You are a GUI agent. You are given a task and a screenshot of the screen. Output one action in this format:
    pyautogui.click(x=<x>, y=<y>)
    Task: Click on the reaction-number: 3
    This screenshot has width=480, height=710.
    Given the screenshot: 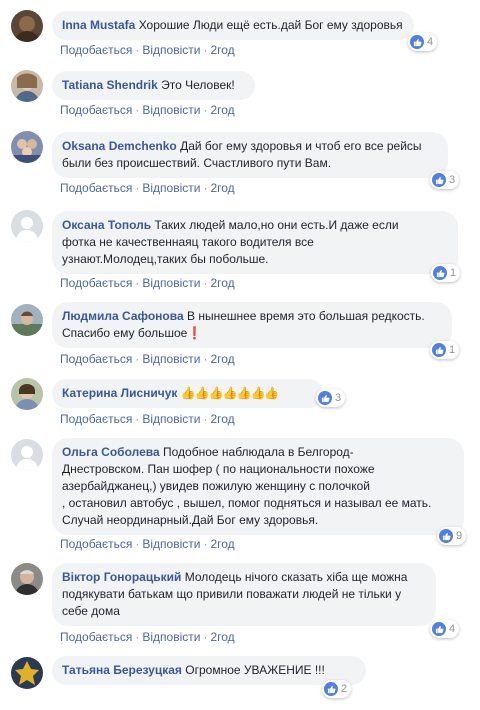 What is the action you would take?
    pyautogui.click(x=452, y=180)
    